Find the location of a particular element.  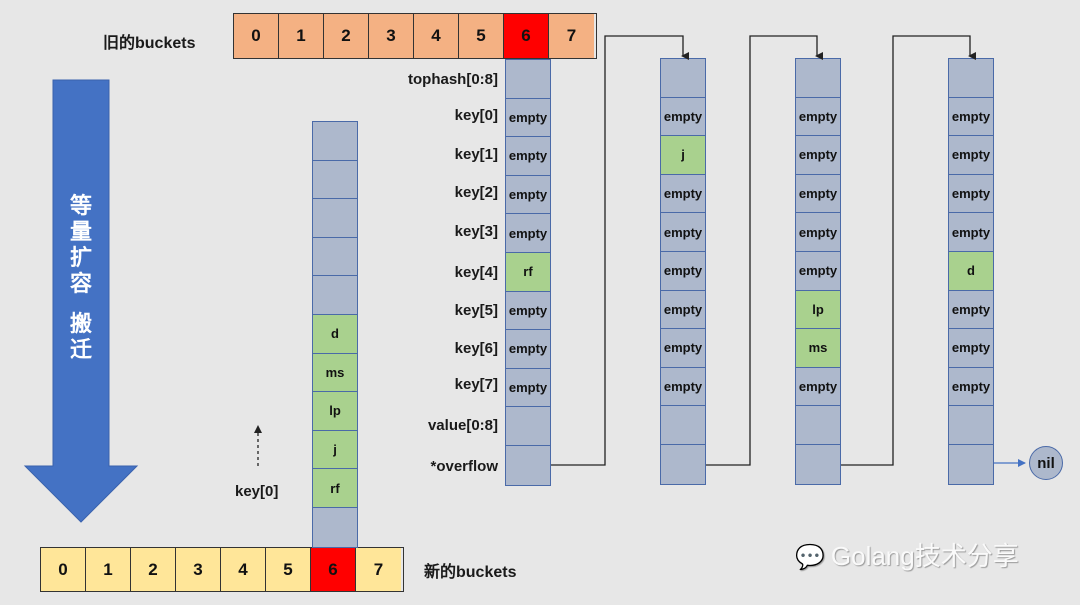

key0-pointer-head is located at coordinates (258, 429).